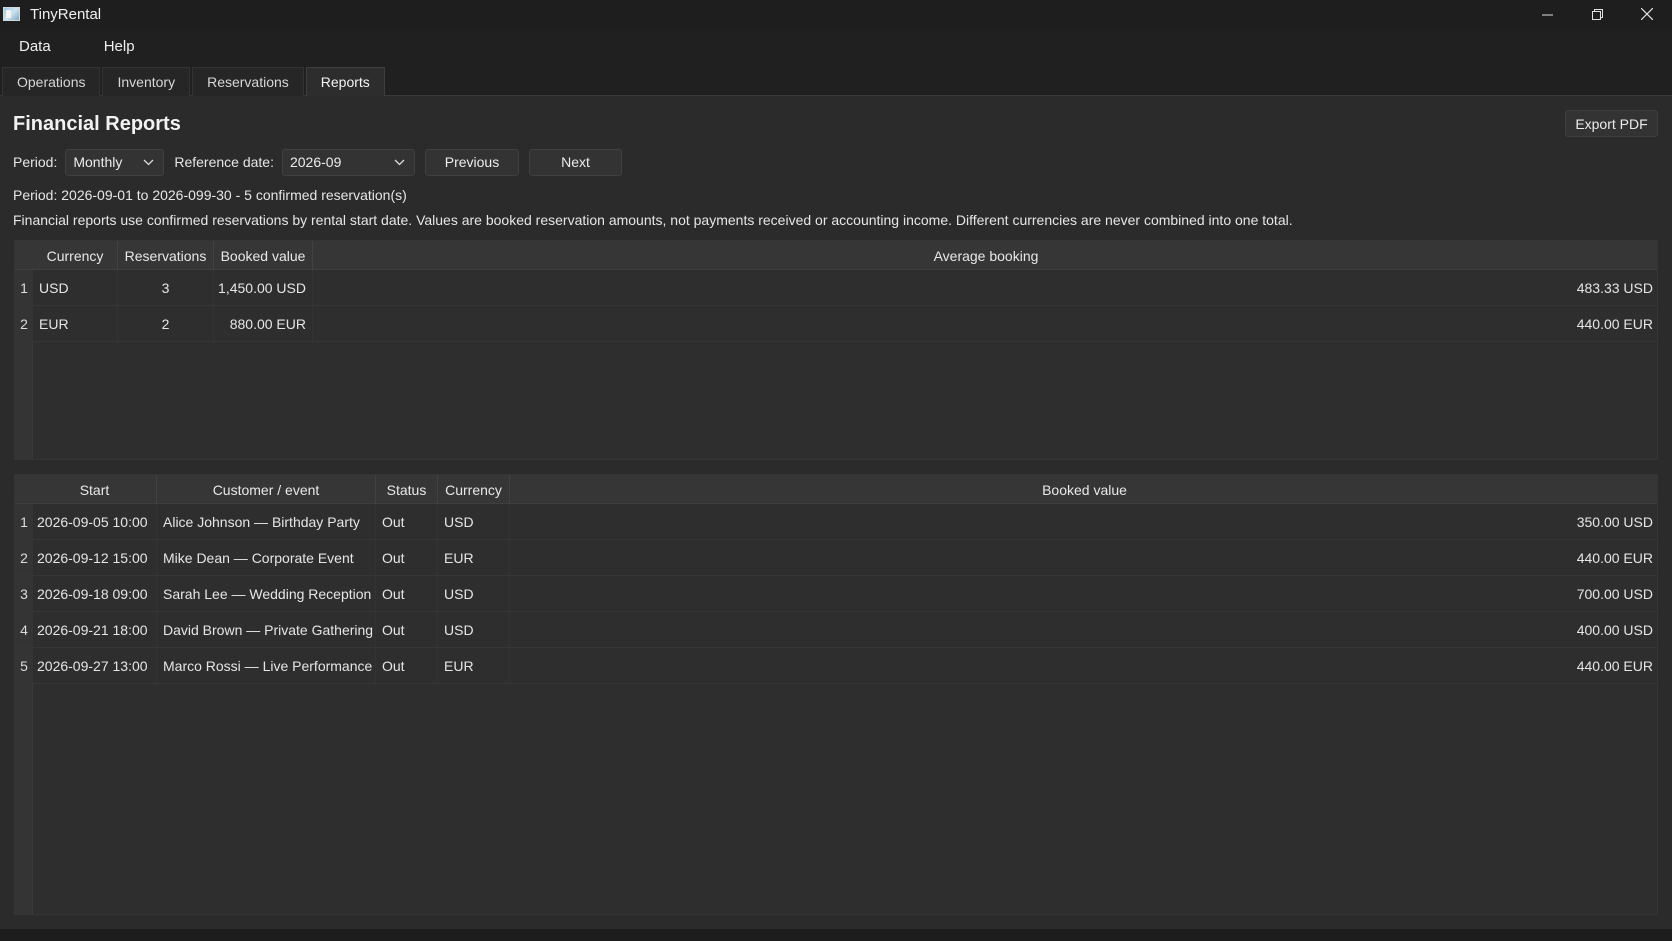 Image resolution: width=1672 pixels, height=941 pixels. Describe the element at coordinates (266, 557) in the screenshot. I see `cell-customer-event: Mike Dean — Corporate Event` at that location.